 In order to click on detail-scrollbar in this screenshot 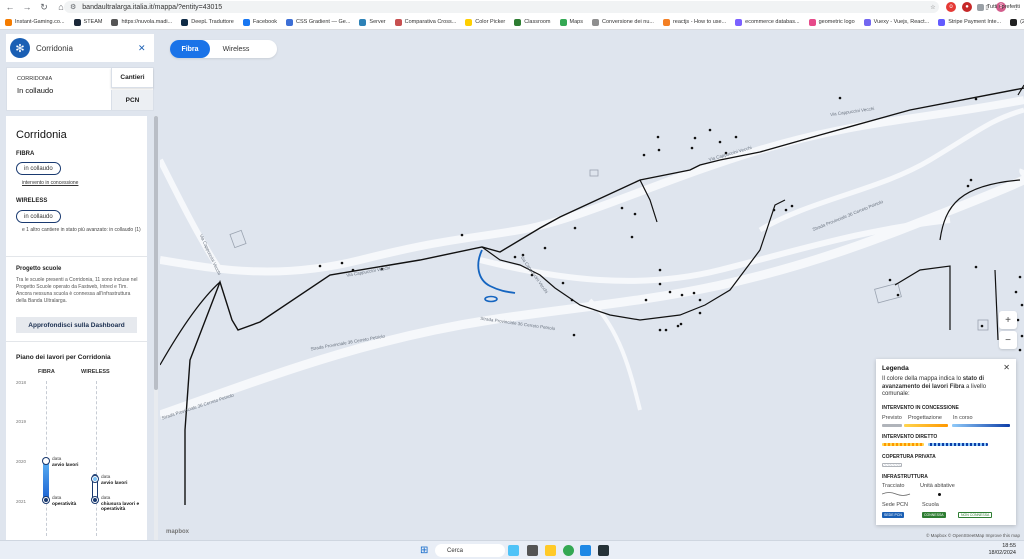, I will do `click(156, 328)`.